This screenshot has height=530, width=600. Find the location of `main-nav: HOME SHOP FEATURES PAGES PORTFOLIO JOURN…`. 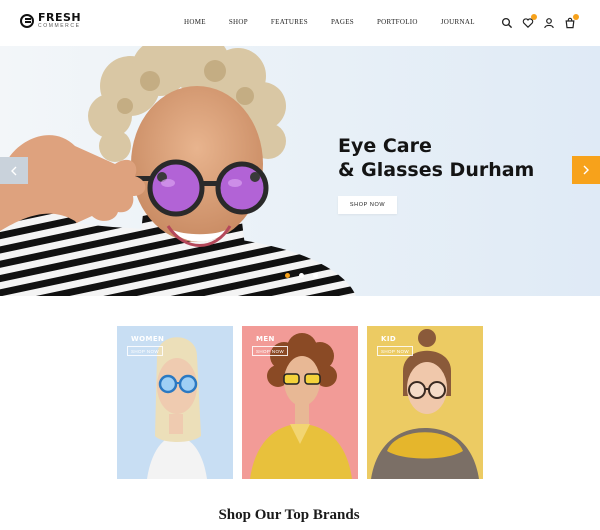

main-nav: HOME SHOP FEATURES PAGES PORTFOLIO JOURN… is located at coordinates (341, 22).